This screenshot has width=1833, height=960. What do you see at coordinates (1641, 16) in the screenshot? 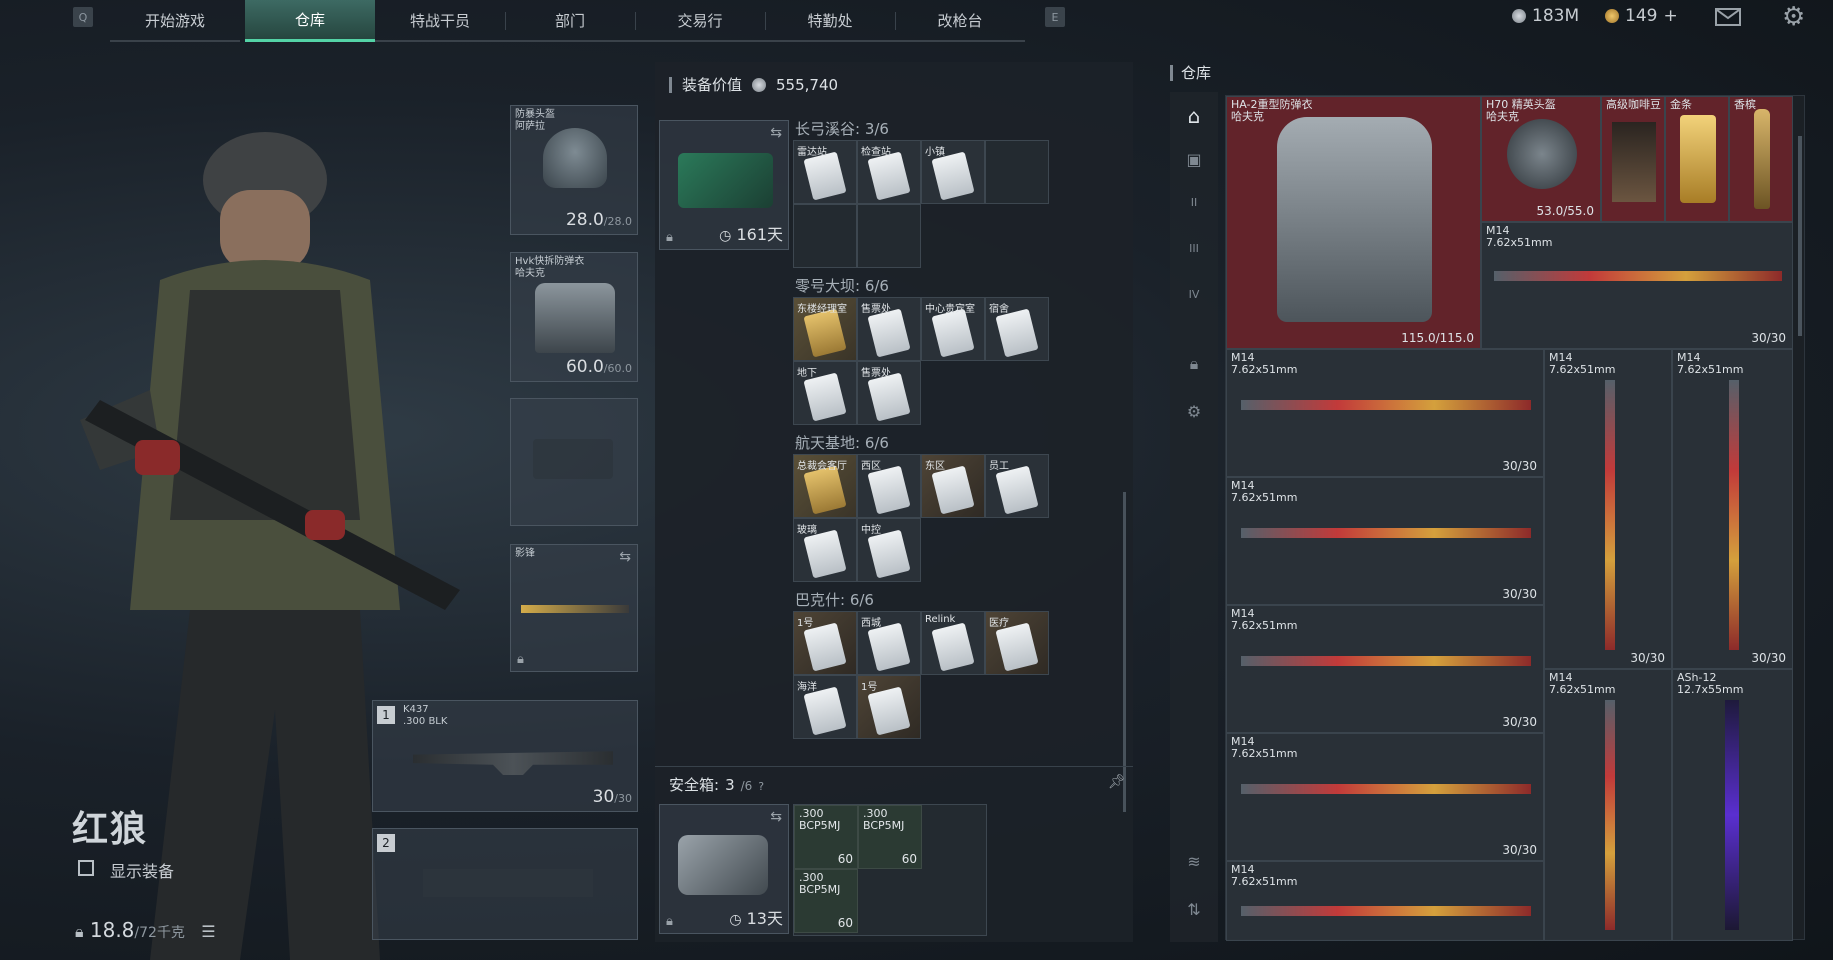
I see `currency-gold: 149 +` at bounding box center [1641, 16].